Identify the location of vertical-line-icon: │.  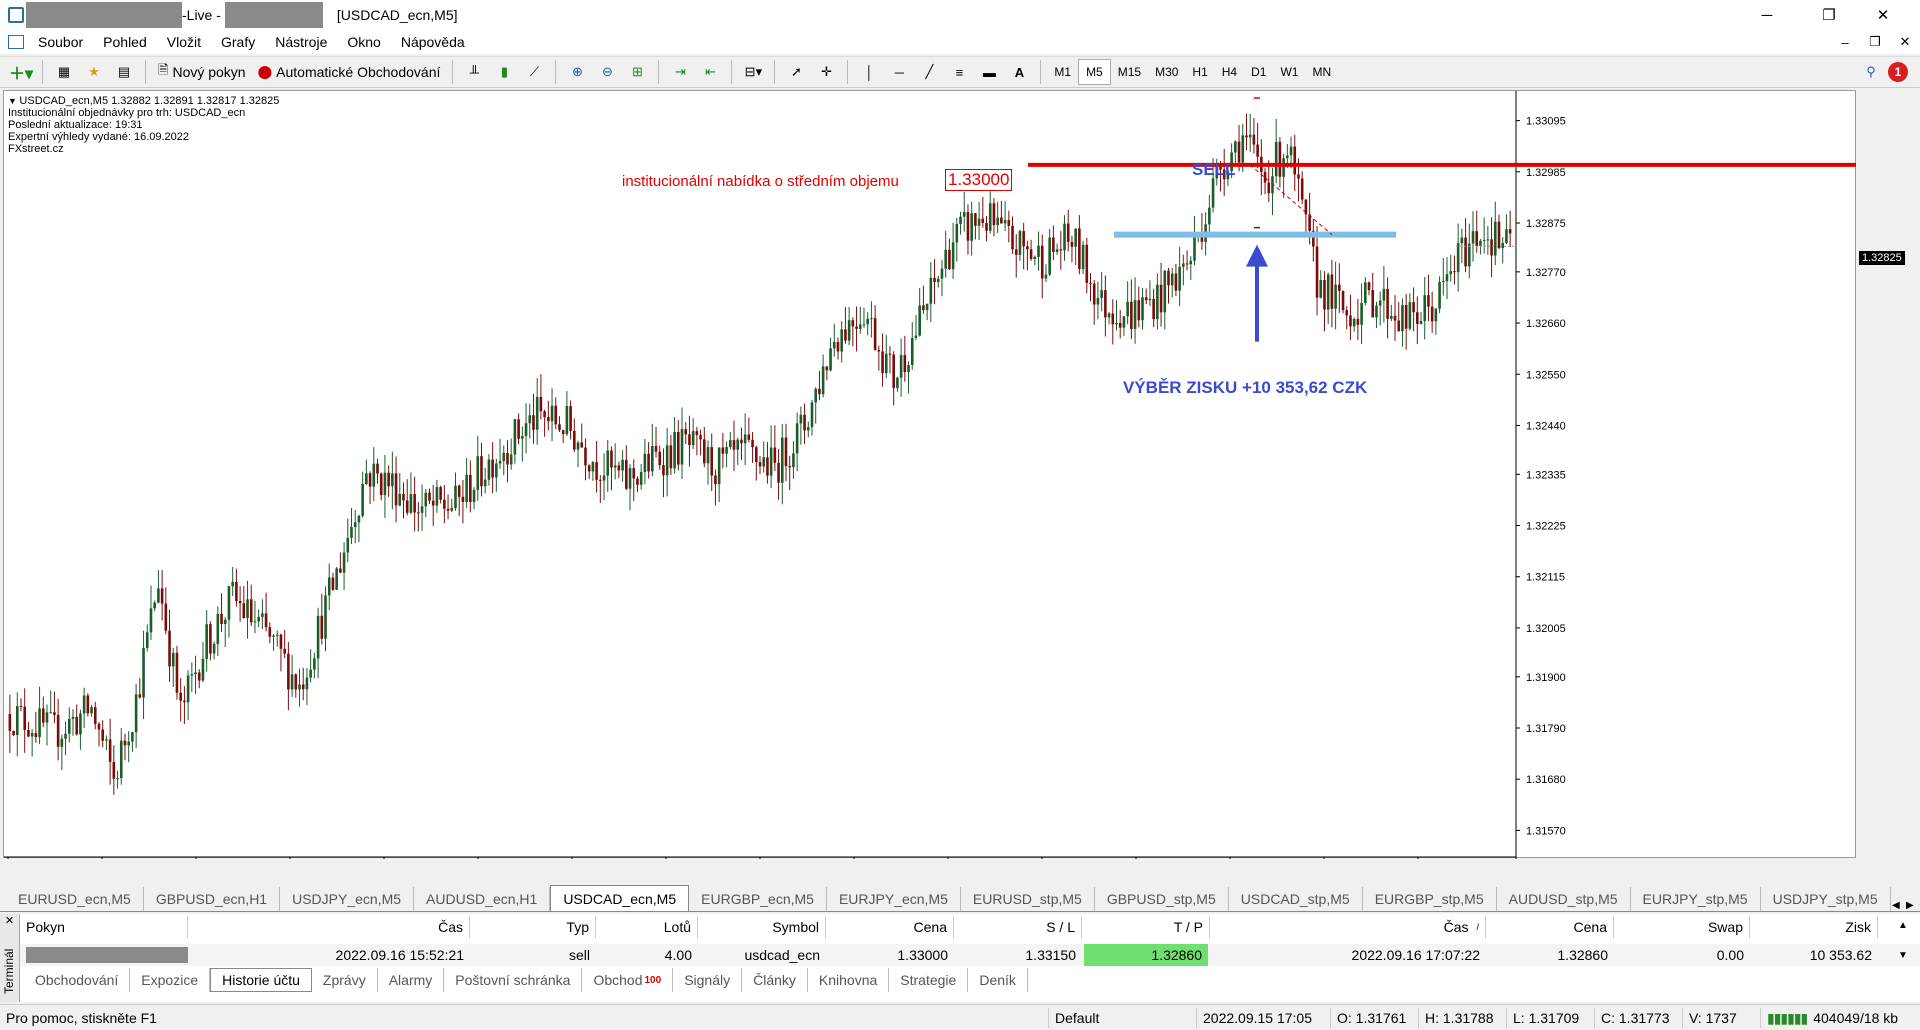
(869, 72).